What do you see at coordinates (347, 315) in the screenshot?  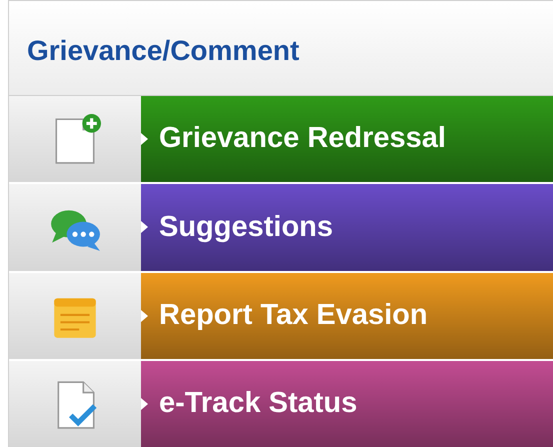 I see `menu-link: Report Tax Evasion` at bounding box center [347, 315].